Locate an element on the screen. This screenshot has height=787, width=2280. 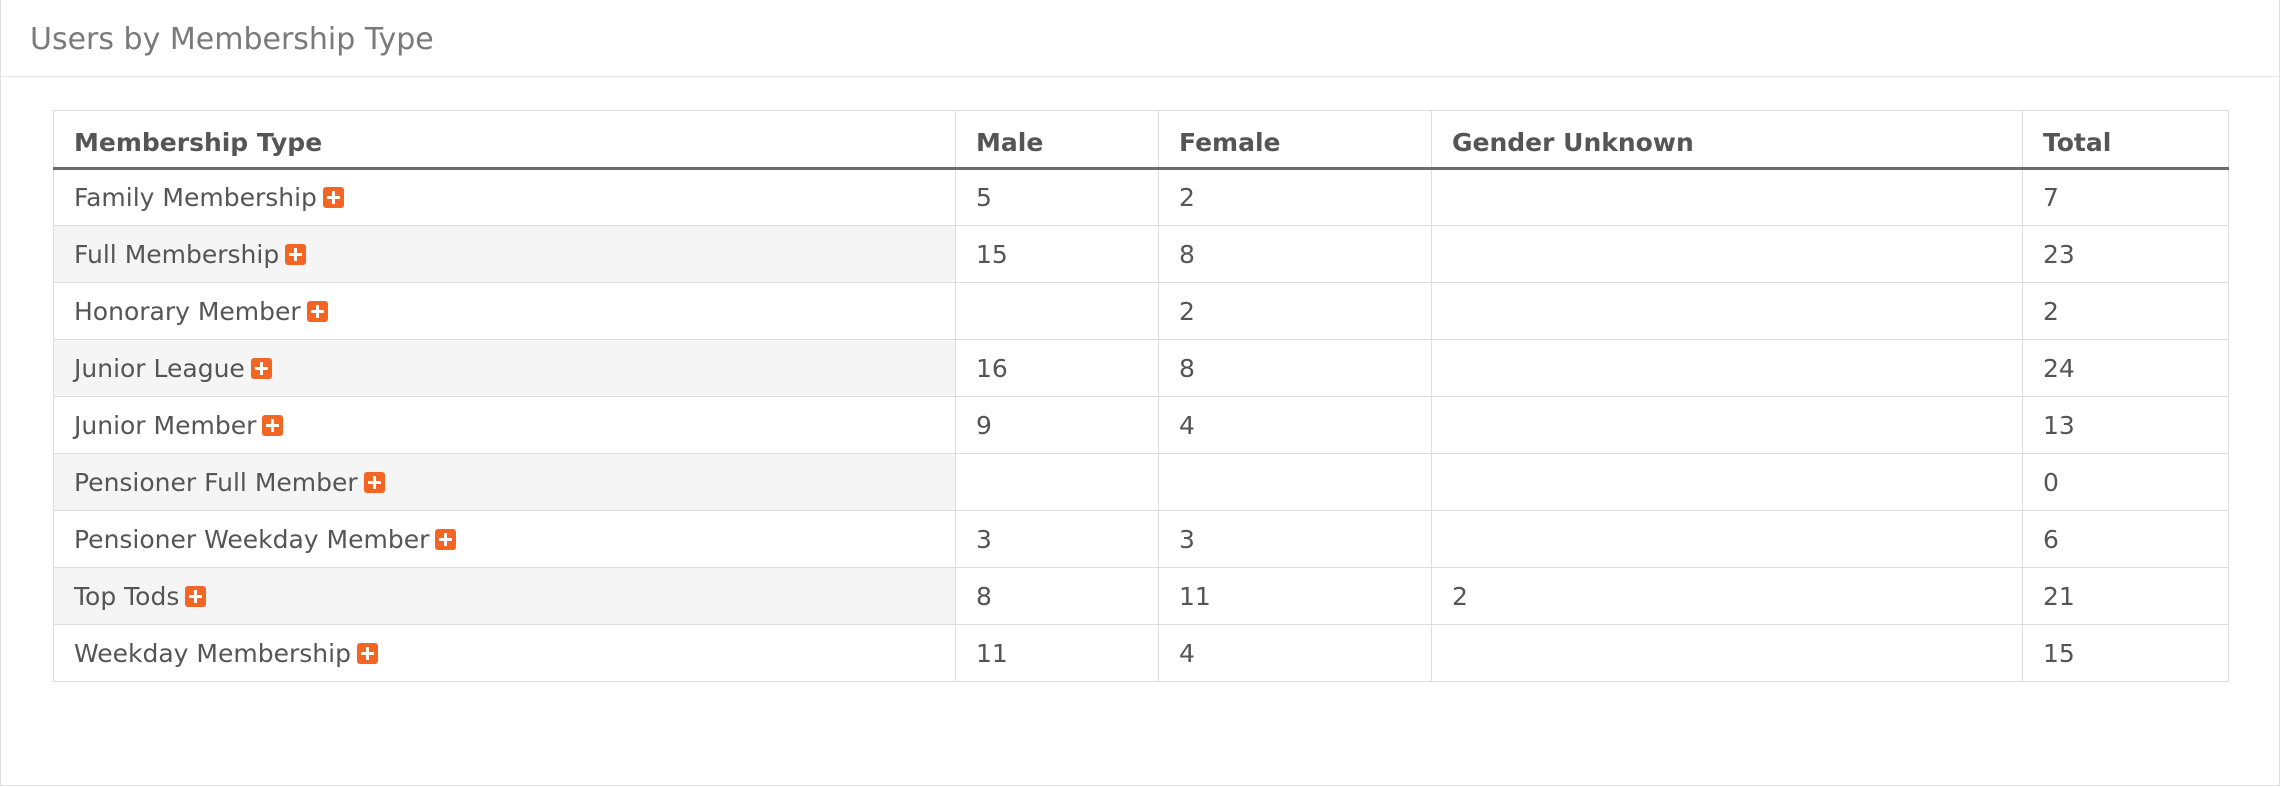
panel-header: Users by Membership Type is located at coordinates (1140, 41).